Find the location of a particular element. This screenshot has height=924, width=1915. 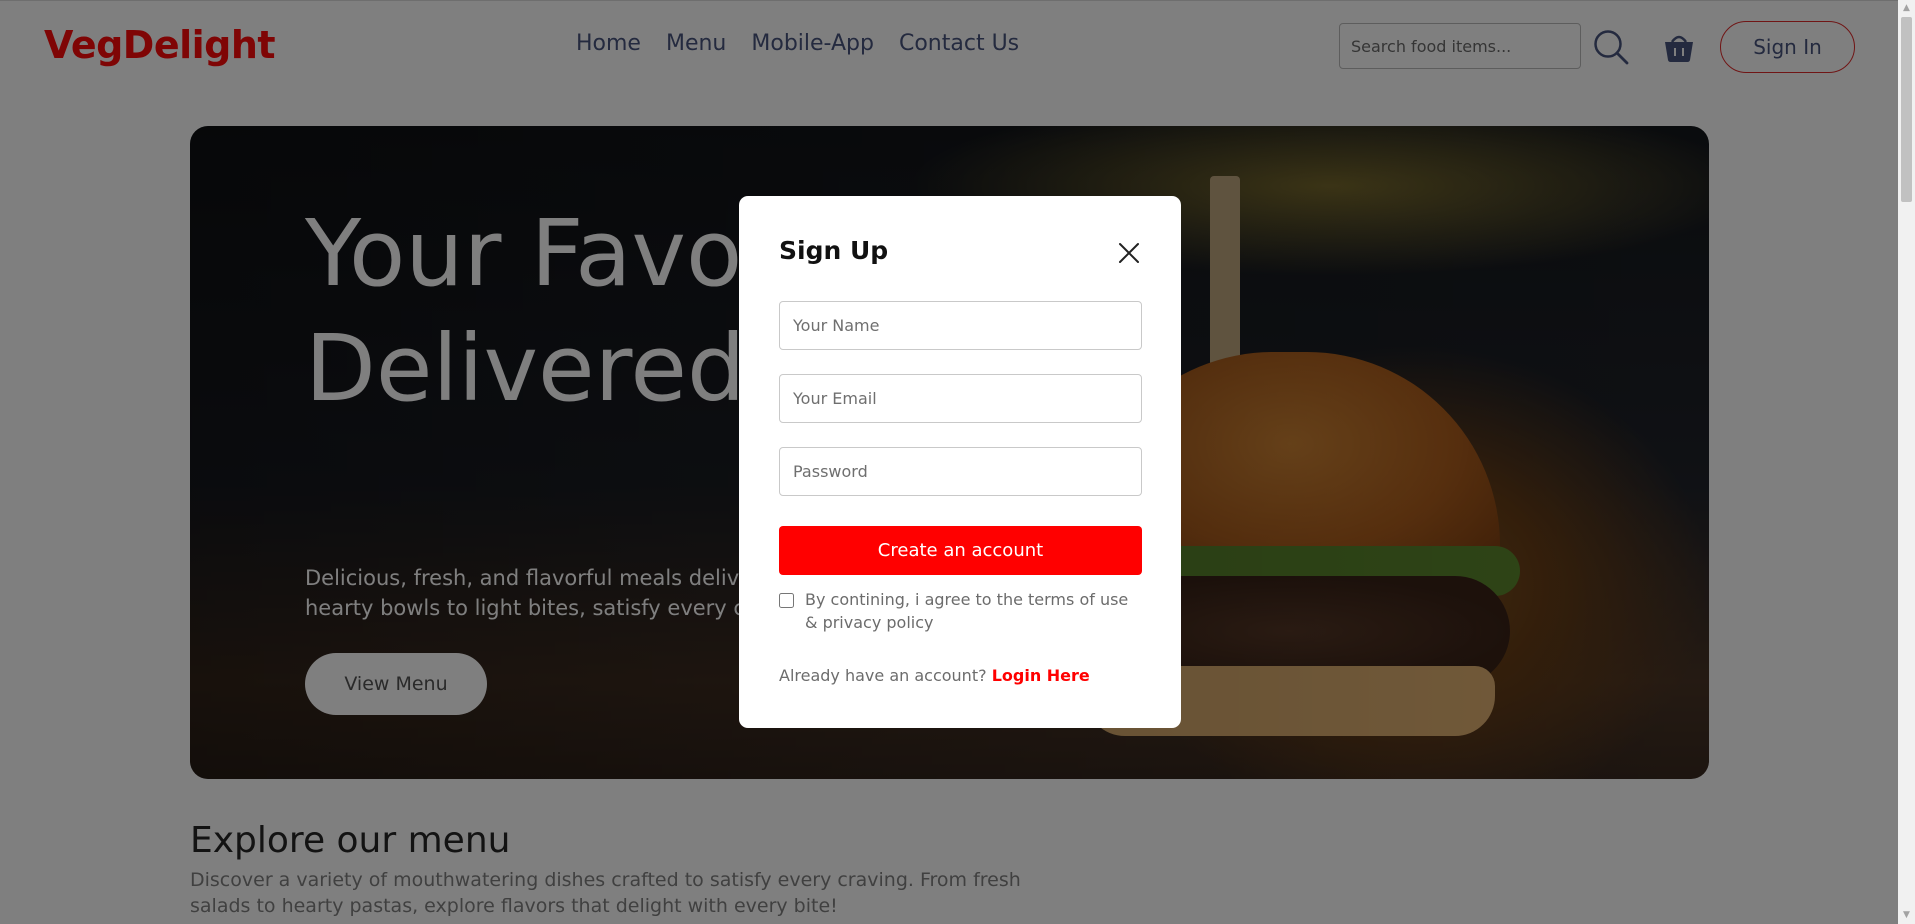

modal-title: Sign Up is located at coordinates (834, 250).